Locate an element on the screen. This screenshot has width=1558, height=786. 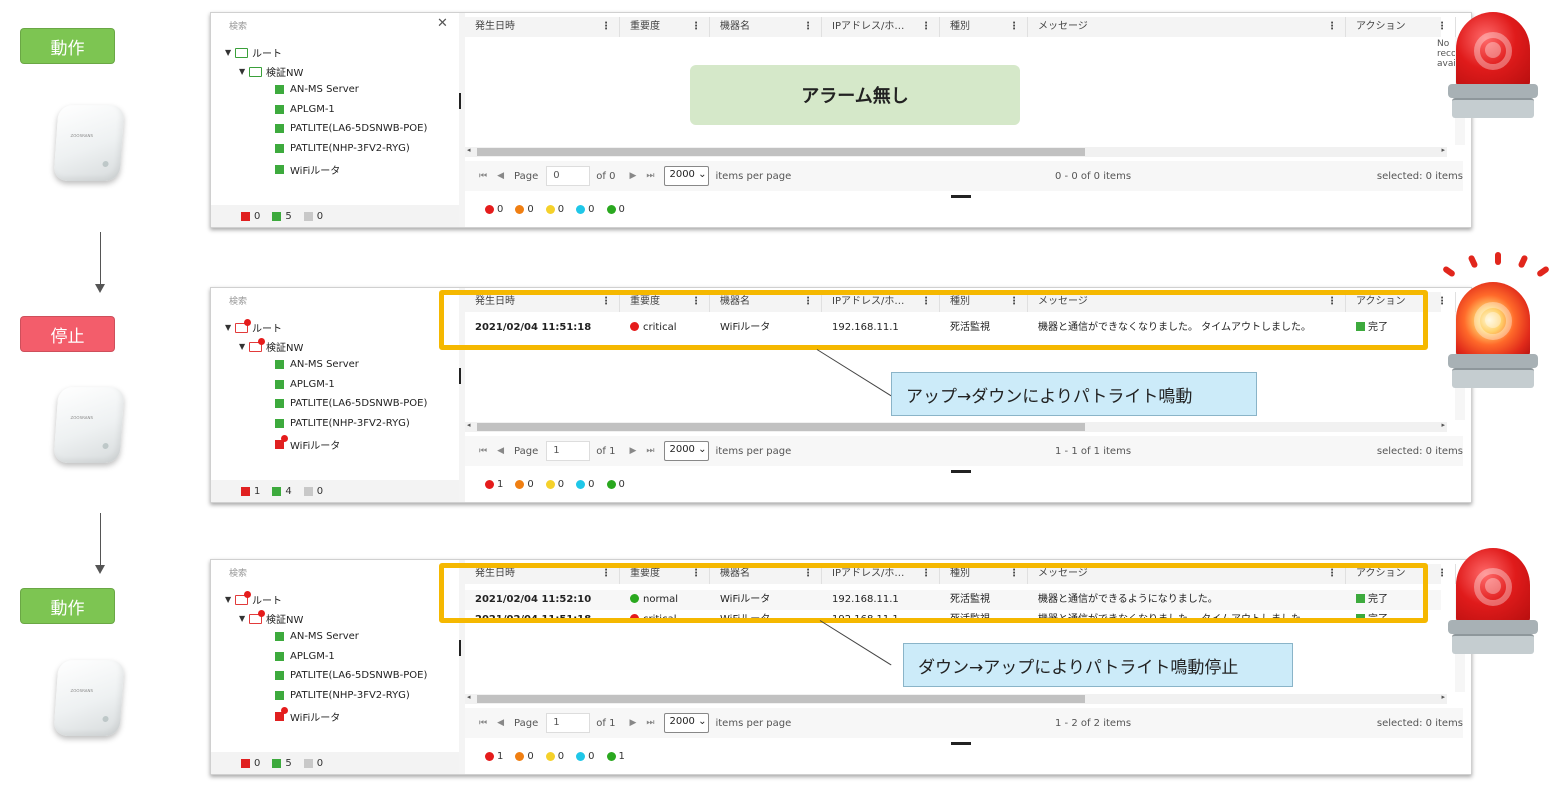
highlight-box-stop is located at coordinates (933, 320).